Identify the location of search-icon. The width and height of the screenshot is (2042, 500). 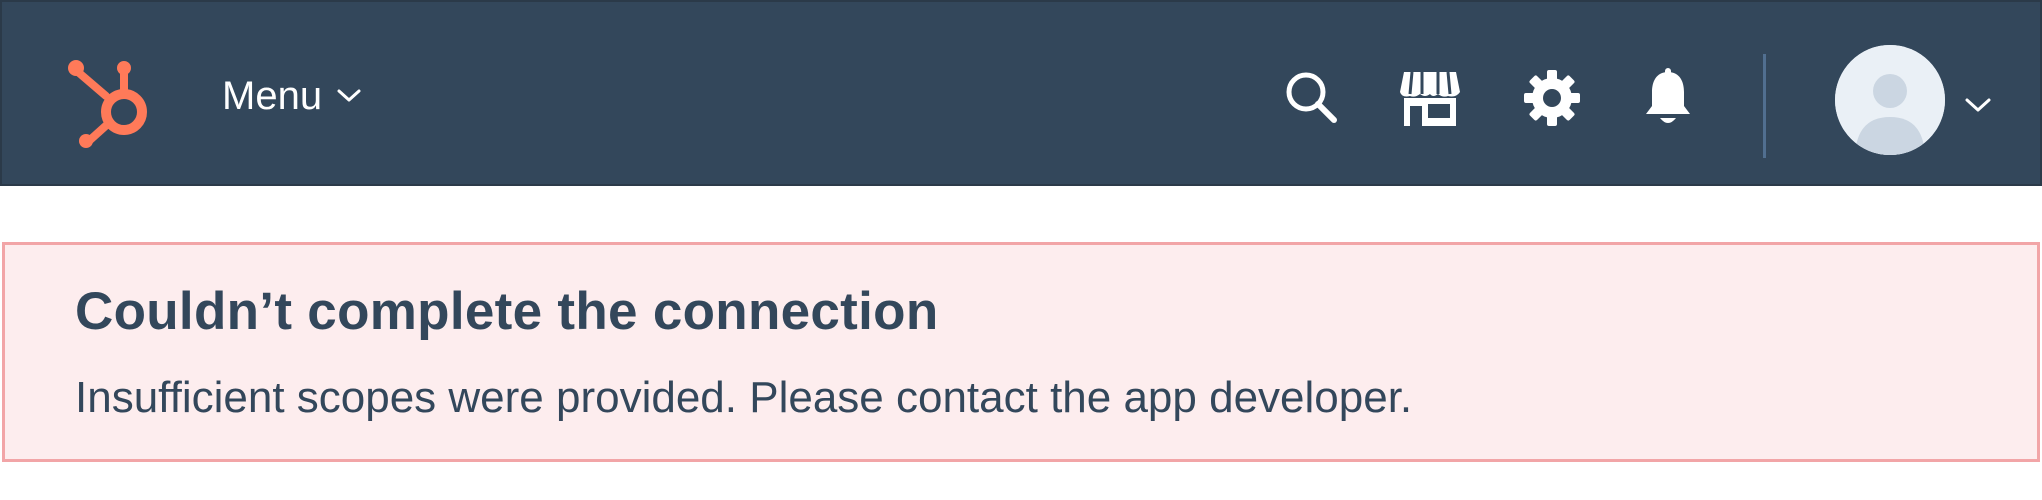
(1312, 98).